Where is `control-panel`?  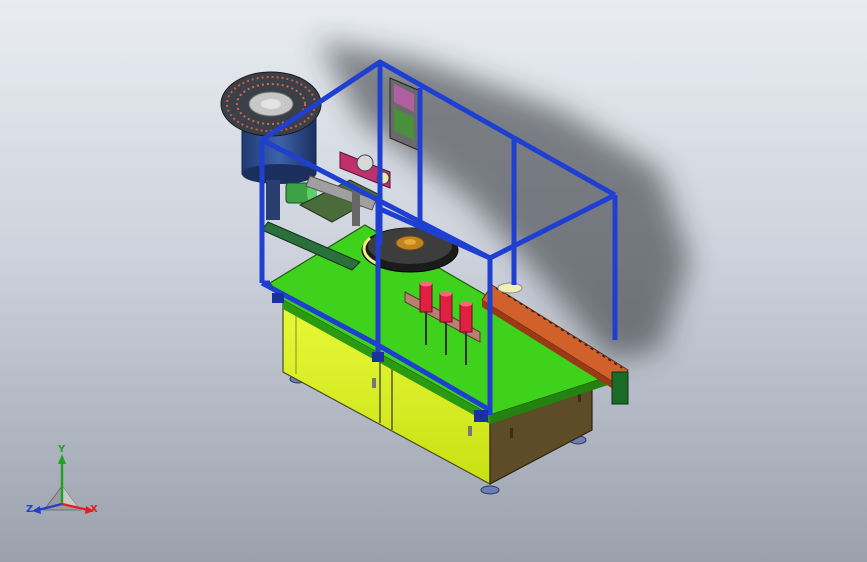 control-panel is located at coordinates (404, 114).